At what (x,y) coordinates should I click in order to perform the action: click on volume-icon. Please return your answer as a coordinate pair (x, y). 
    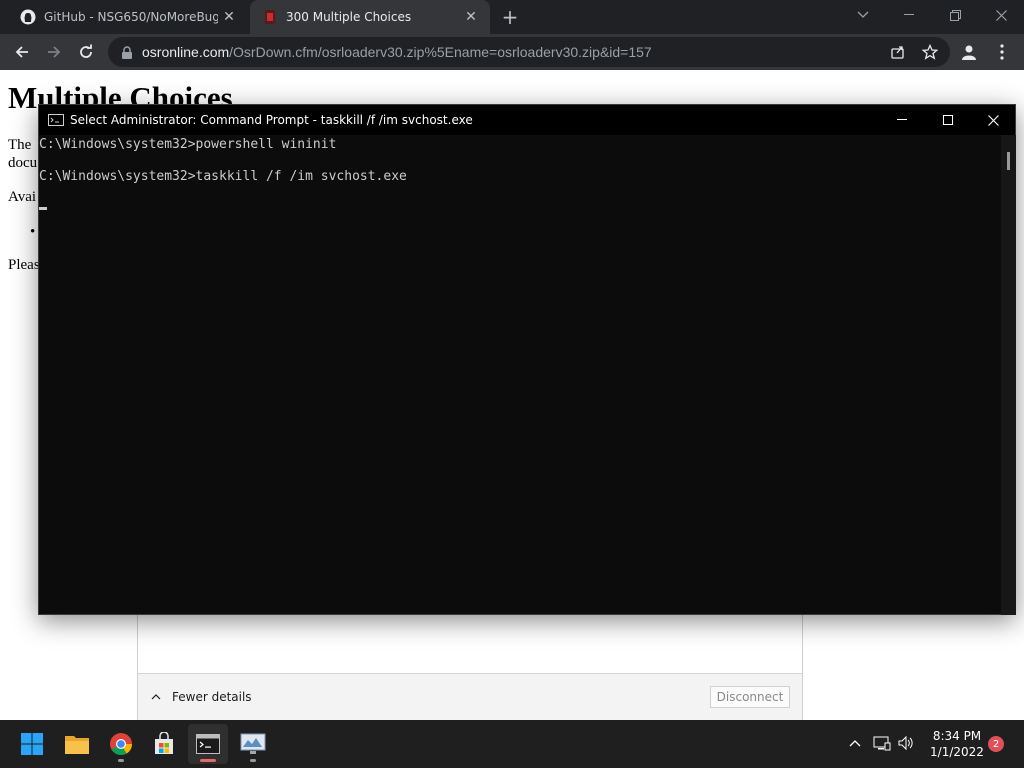
    Looking at the image, I should click on (906, 743).